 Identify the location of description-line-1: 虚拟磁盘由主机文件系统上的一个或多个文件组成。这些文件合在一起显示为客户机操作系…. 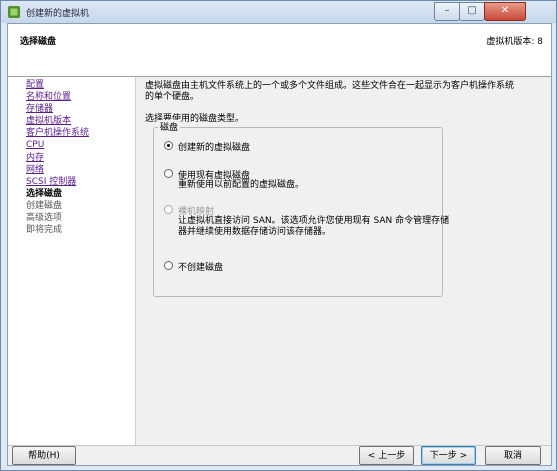
(330, 86).